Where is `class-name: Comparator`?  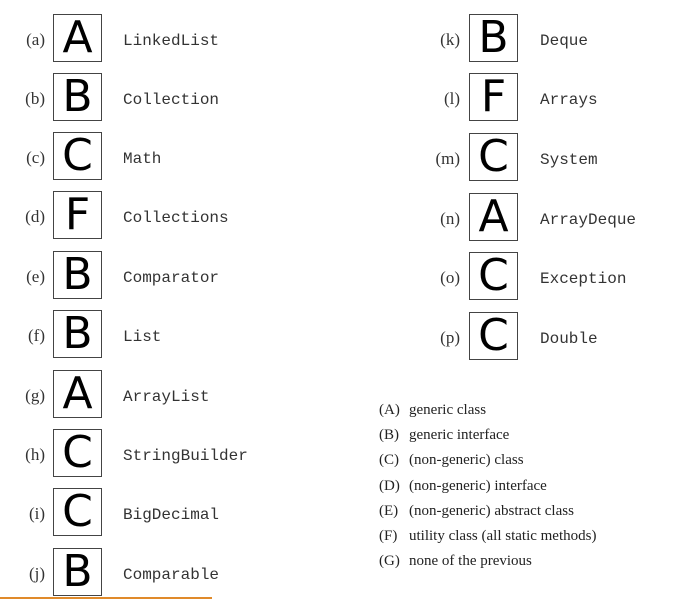 class-name: Comparator is located at coordinates (171, 278).